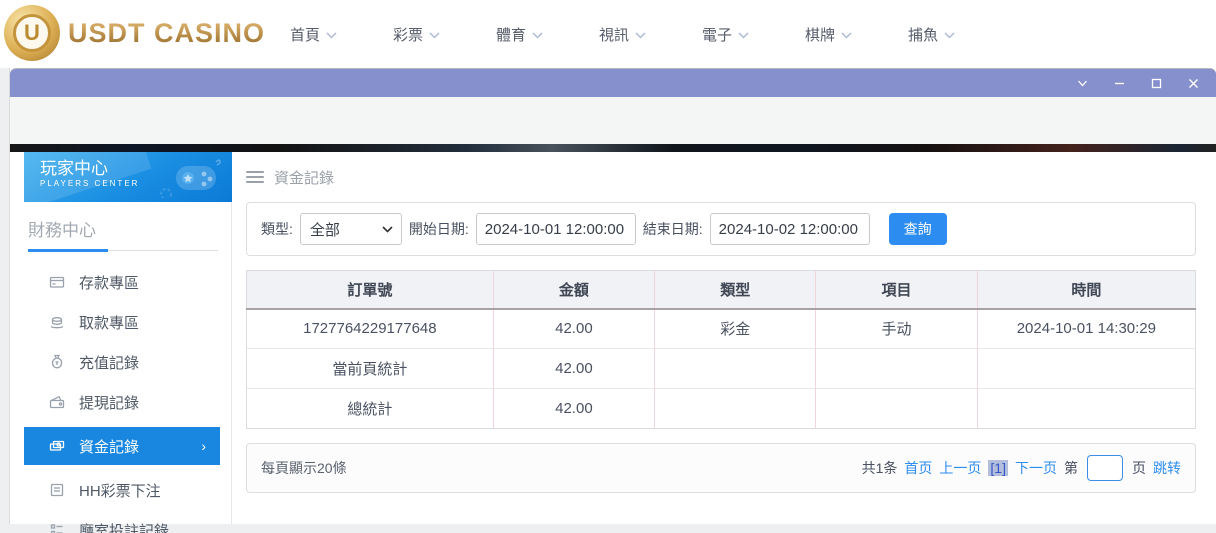  Describe the element at coordinates (56, 282) in the screenshot. I see `deposit-icon` at that location.